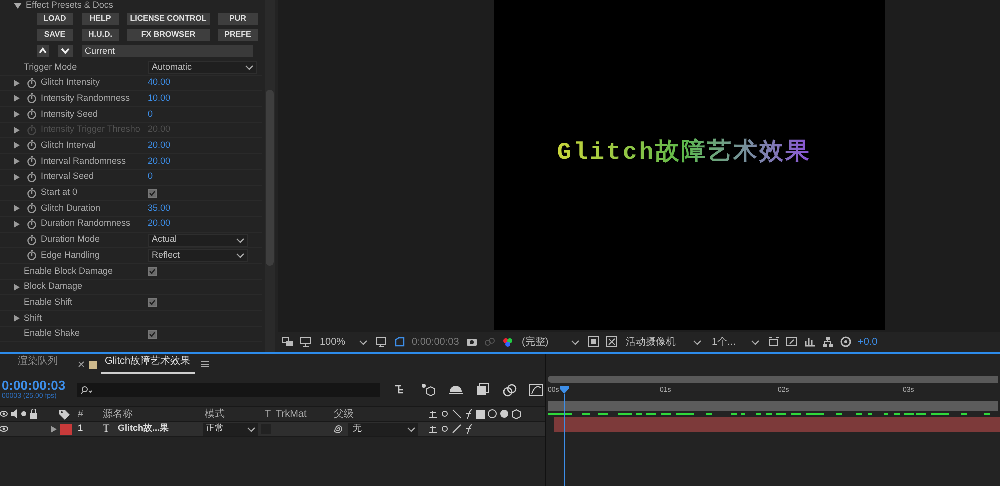 The width and height of the screenshot is (1000, 486). What do you see at coordinates (81, 414) in the screenshot?
I see `column-header: #` at bounding box center [81, 414].